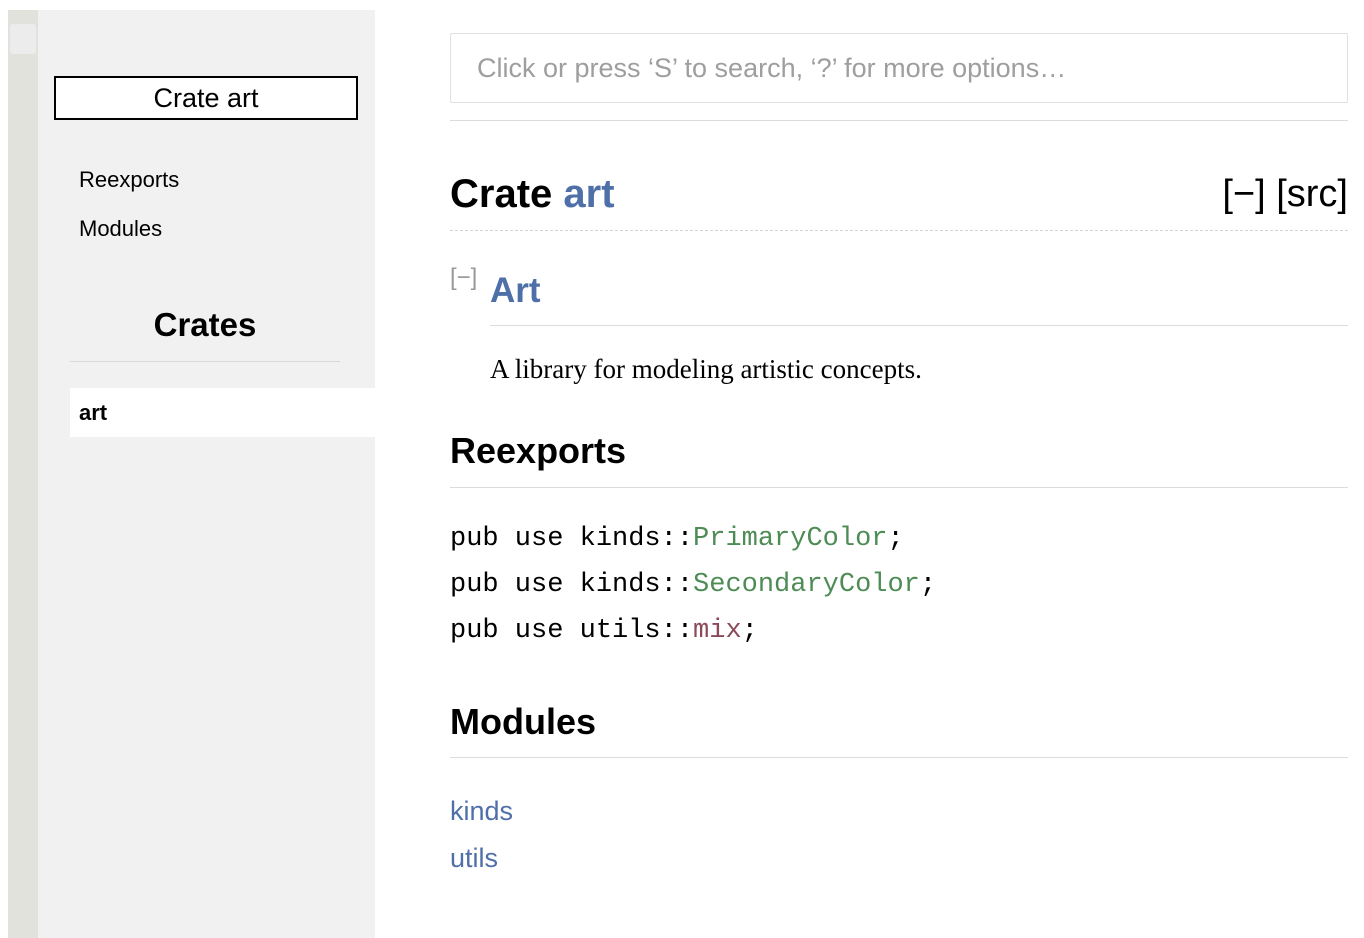 The height and width of the screenshot is (938, 1364). What do you see at coordinates (790, 539) in the screenshot?
I see `reexport-primary-color-link: PrimaryColor` at bounding box center [790, 539].